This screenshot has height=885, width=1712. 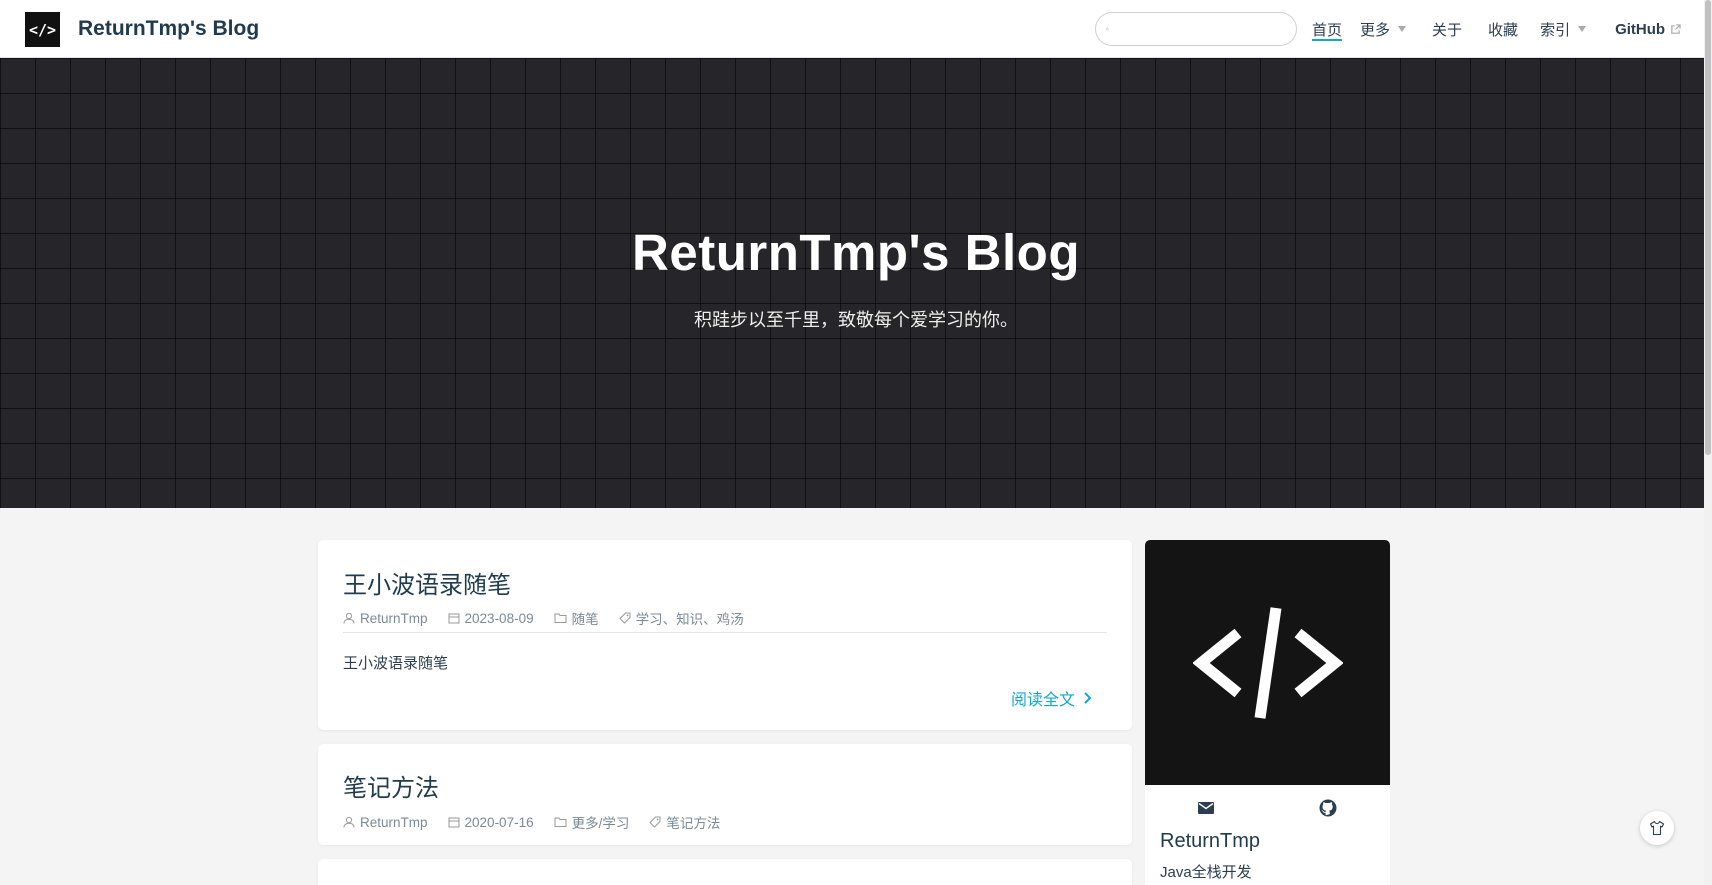 What do you see at coordinates (541, 822) in the screenshot?
I see `post-meta: ReturnTmp 2020-07-16 更多/学习 笔记方法` at bounding box center [541, 822].